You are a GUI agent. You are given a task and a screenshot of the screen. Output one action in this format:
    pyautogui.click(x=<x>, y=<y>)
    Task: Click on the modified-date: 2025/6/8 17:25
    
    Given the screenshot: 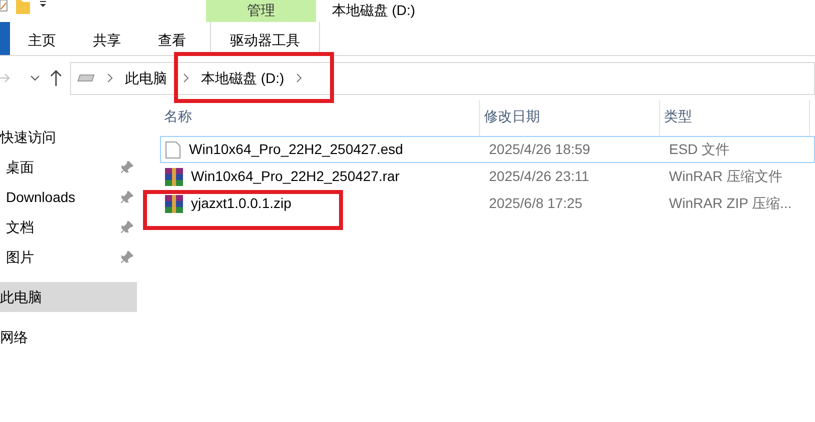 What is the action you would take?
    pyautogui.click(x=536, y=203)
    